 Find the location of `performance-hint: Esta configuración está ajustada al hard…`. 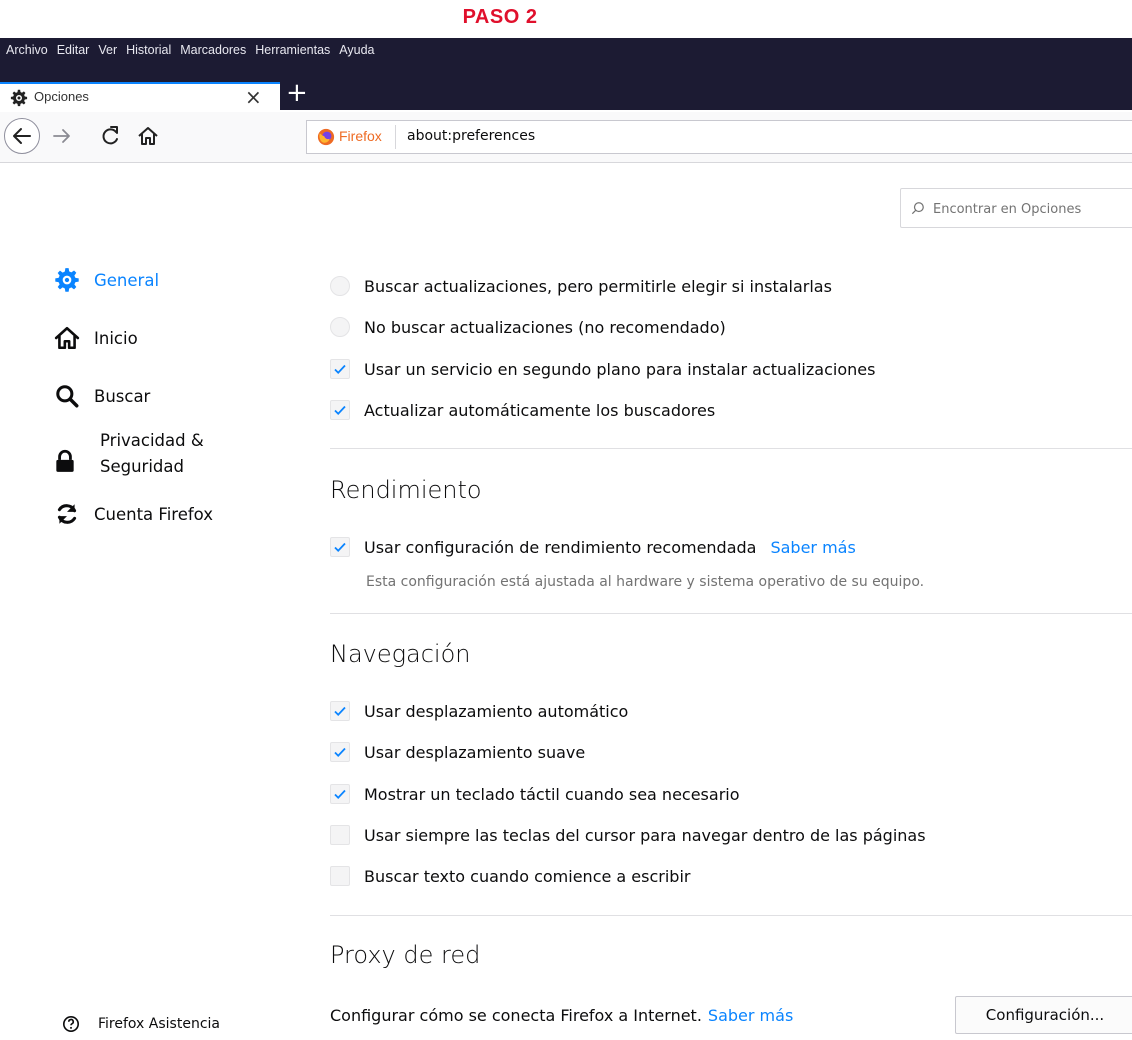

performance-hint: Esta configuración está ajustada al hard… is located at coordinates (645, 582).